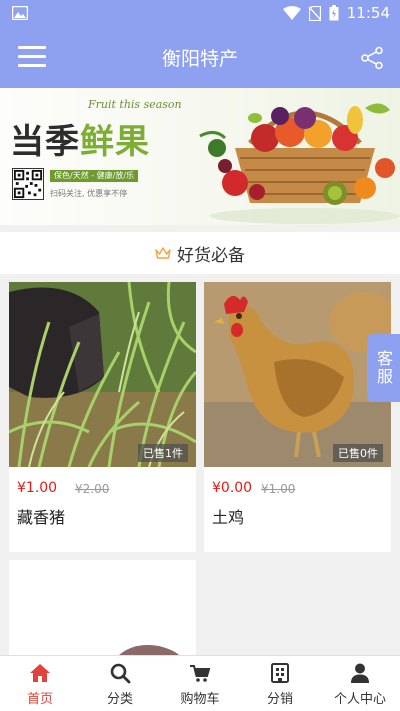  I want to click on battery-icon, so click(334, 13).